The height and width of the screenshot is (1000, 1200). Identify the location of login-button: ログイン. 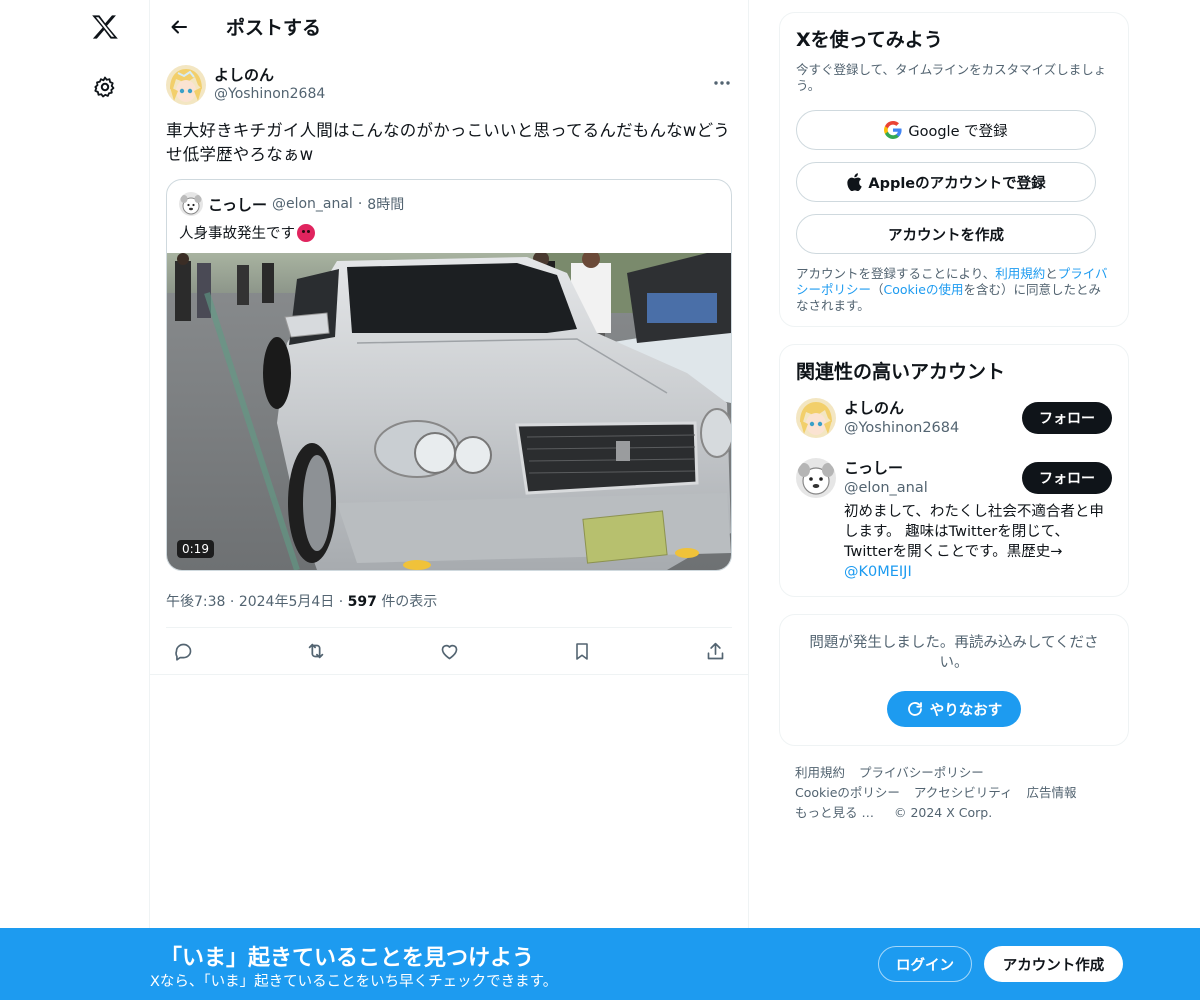
(925, 964).